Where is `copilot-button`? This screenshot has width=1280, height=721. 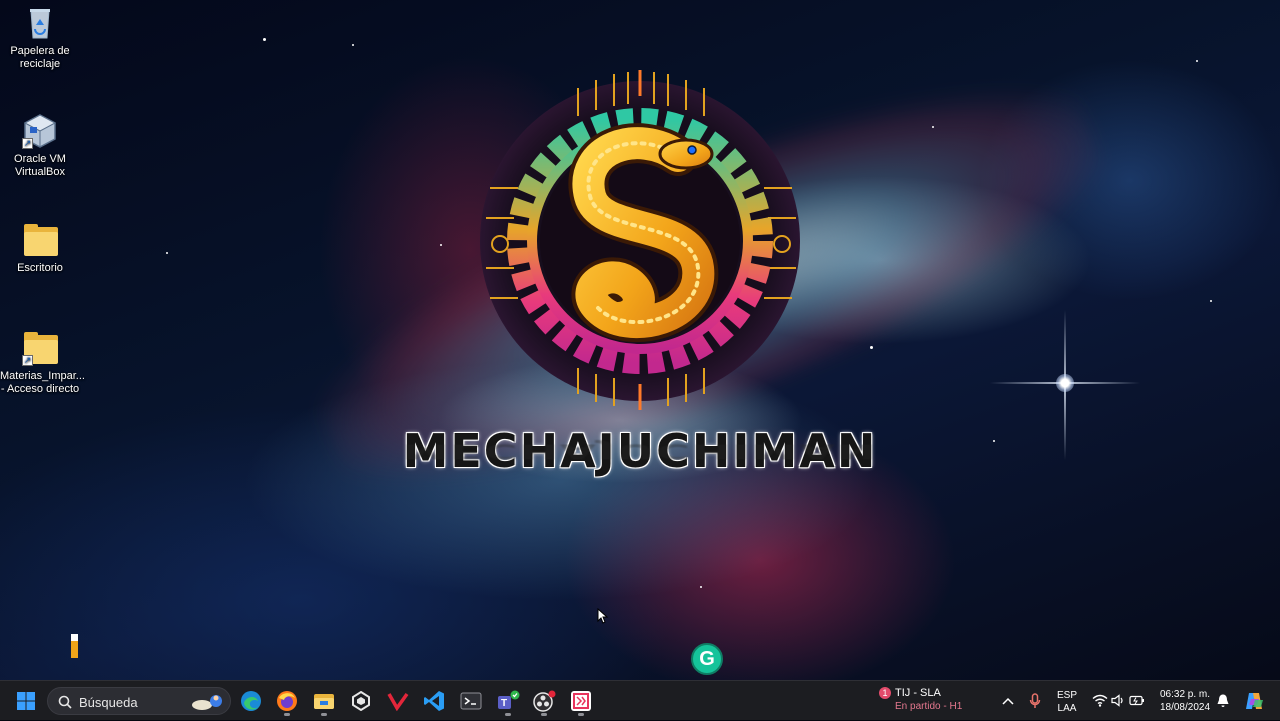 copilot-button is located at coordinates (1254, 701).